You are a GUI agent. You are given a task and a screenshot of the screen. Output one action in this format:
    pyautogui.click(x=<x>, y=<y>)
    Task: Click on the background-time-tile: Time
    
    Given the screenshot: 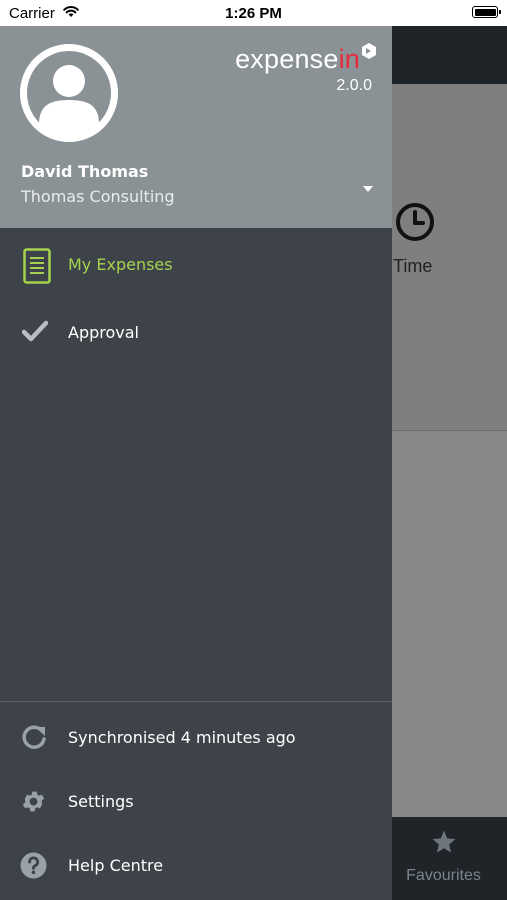 What is the action you would take?
    pyautogui.click(x=449, y=257)
    